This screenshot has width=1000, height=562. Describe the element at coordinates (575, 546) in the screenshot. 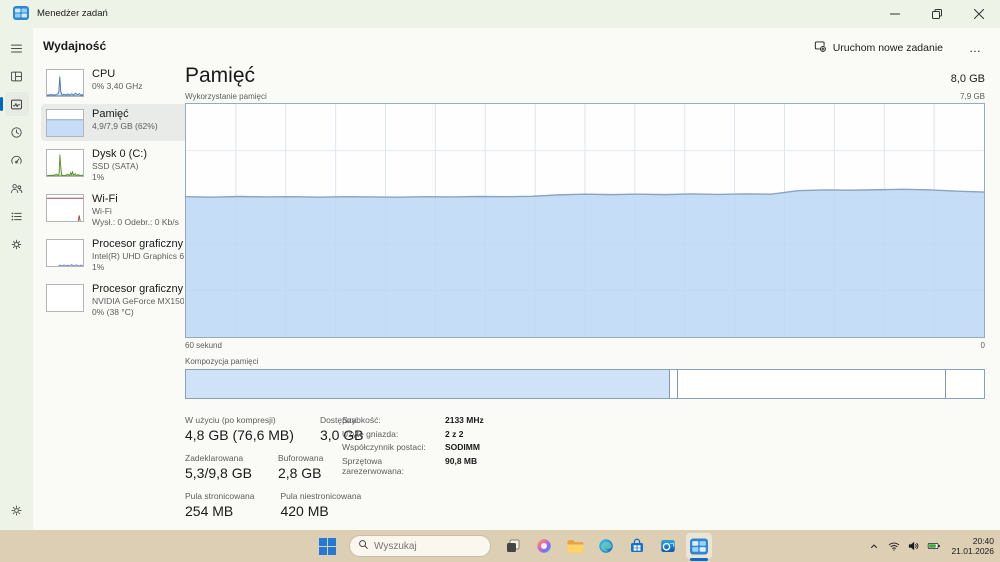

I see `file-explorer-icon` at that location.